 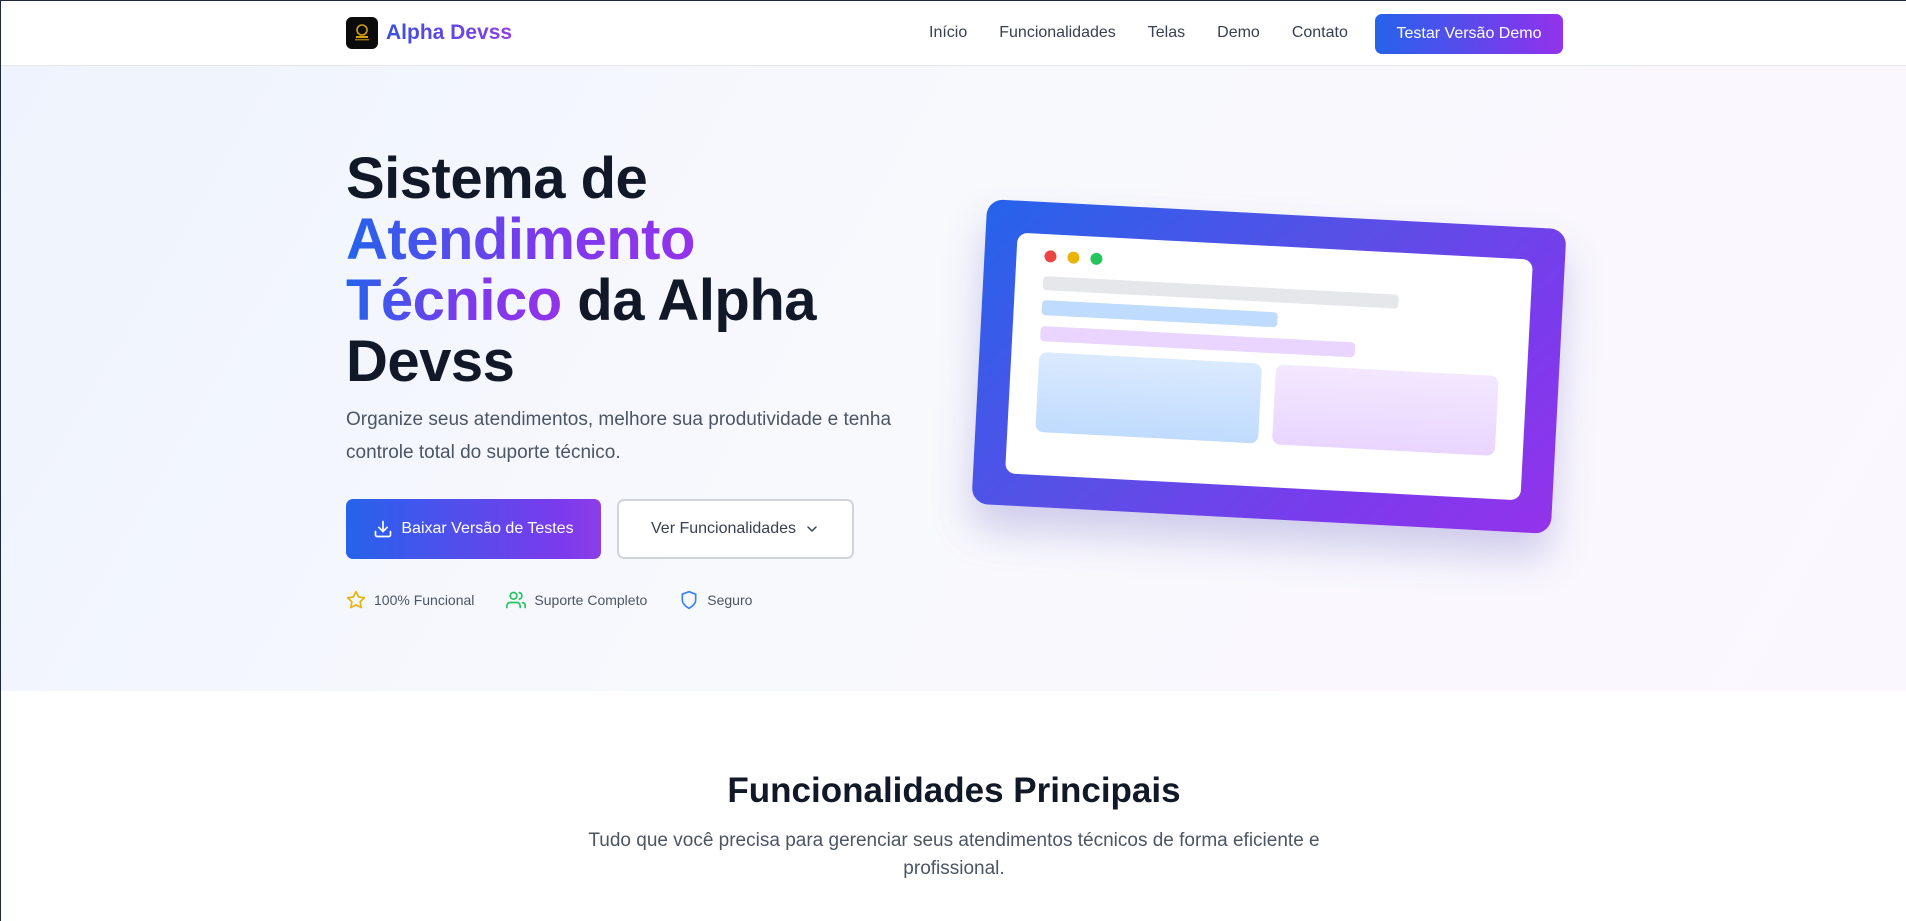 I want to click on chevron-down-icon, so click(x=812, y=529).